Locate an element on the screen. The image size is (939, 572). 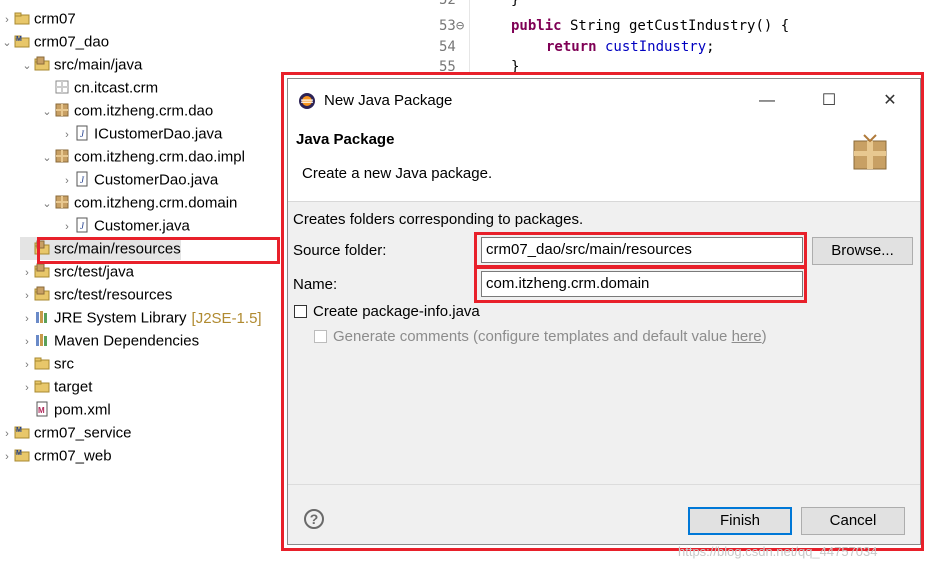
tree-item-label: crm07_dao is located at coordinates (72, 42).